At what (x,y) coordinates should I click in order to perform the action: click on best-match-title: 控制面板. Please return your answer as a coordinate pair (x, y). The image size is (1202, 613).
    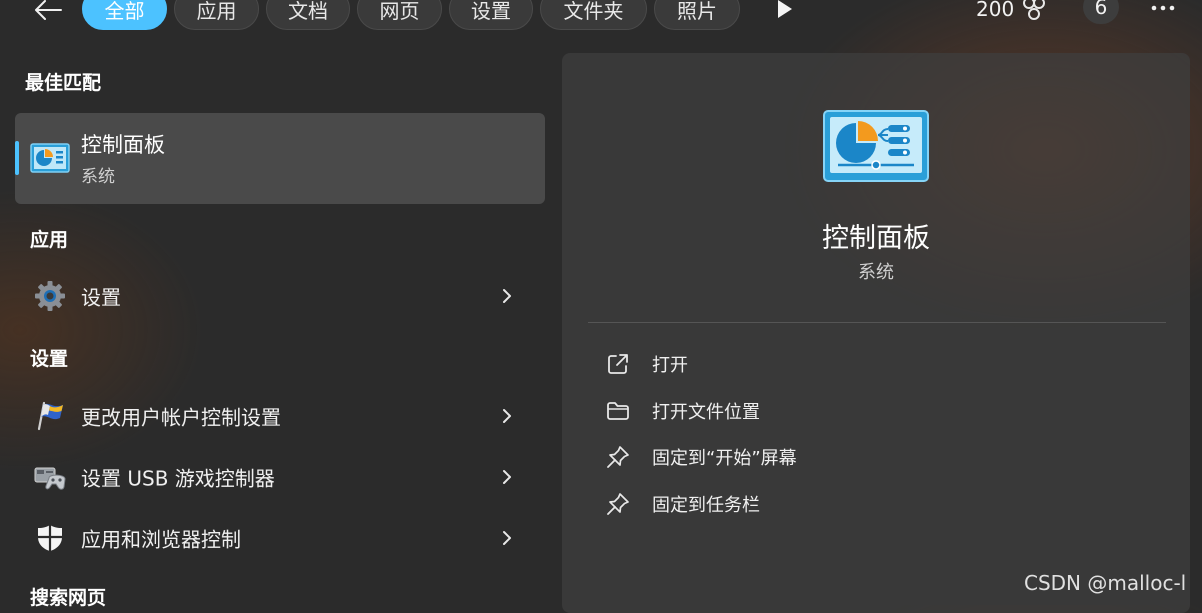
    Looking at the image, I should click on (123, 145).